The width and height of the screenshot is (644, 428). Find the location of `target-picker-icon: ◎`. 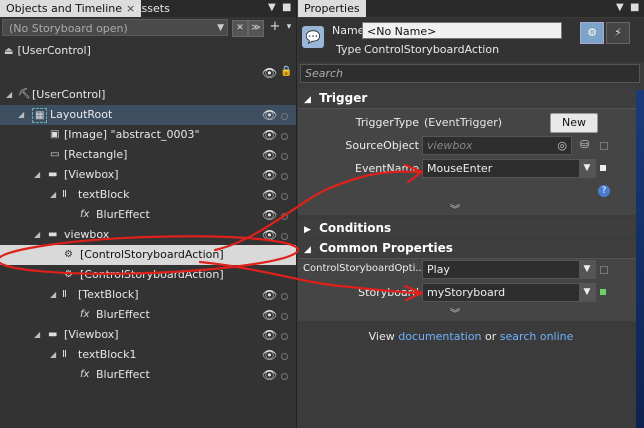

target-picker-icon: ◎ is located at coordinates (562, 146).